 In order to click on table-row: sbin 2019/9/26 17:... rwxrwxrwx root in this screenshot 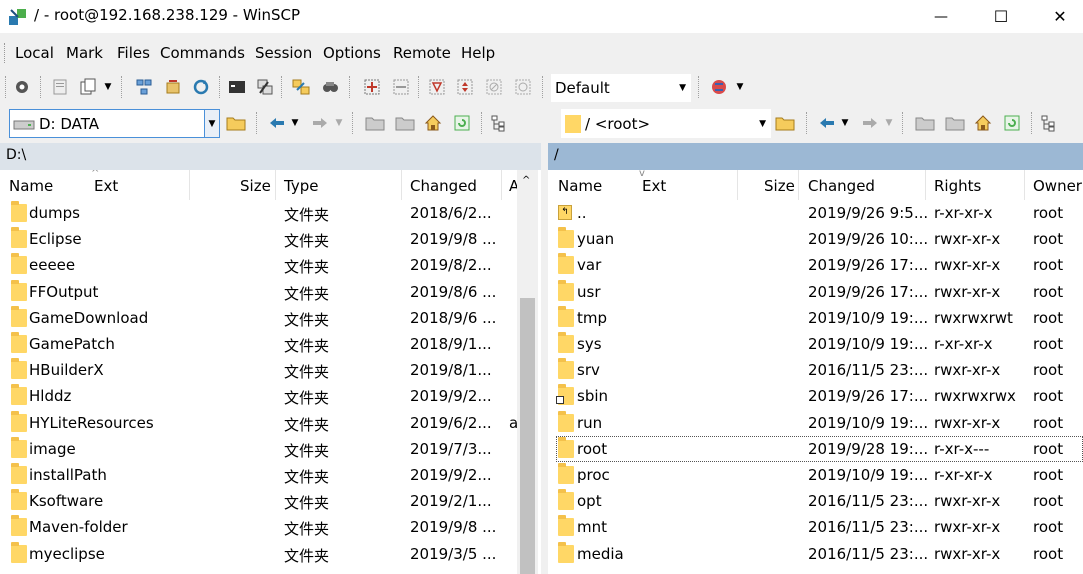, I will do `click(819, 396)`.